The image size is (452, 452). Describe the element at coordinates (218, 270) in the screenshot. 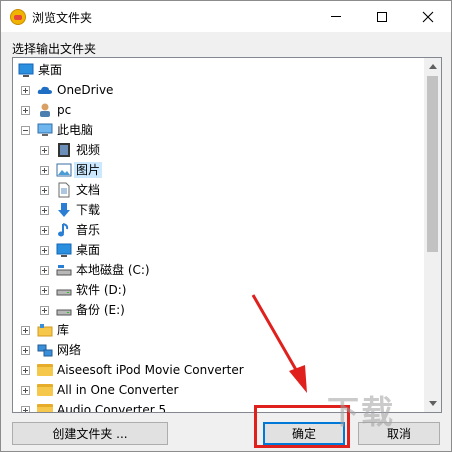

I see `tree-item-drive-c: 本地磁盘 (C:)` at that location.